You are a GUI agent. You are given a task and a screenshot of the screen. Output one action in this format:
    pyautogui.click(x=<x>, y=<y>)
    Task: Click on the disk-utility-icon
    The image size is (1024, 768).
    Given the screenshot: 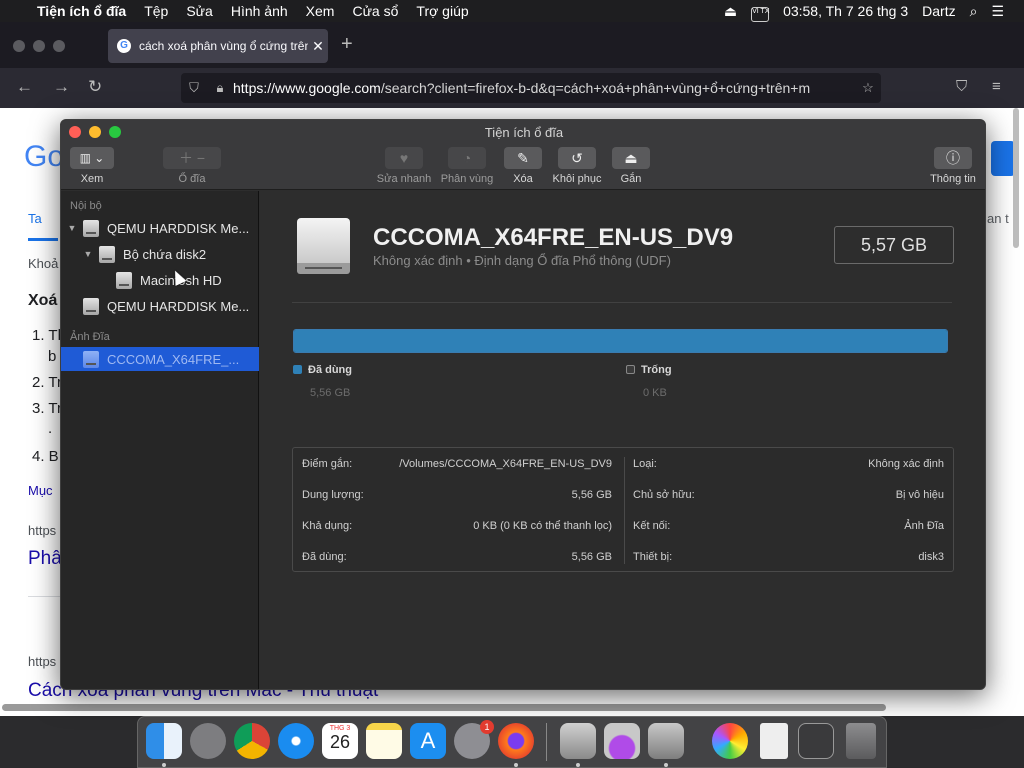 What is the action you would take?
    pyautogui.click(x=578, y=741)
    